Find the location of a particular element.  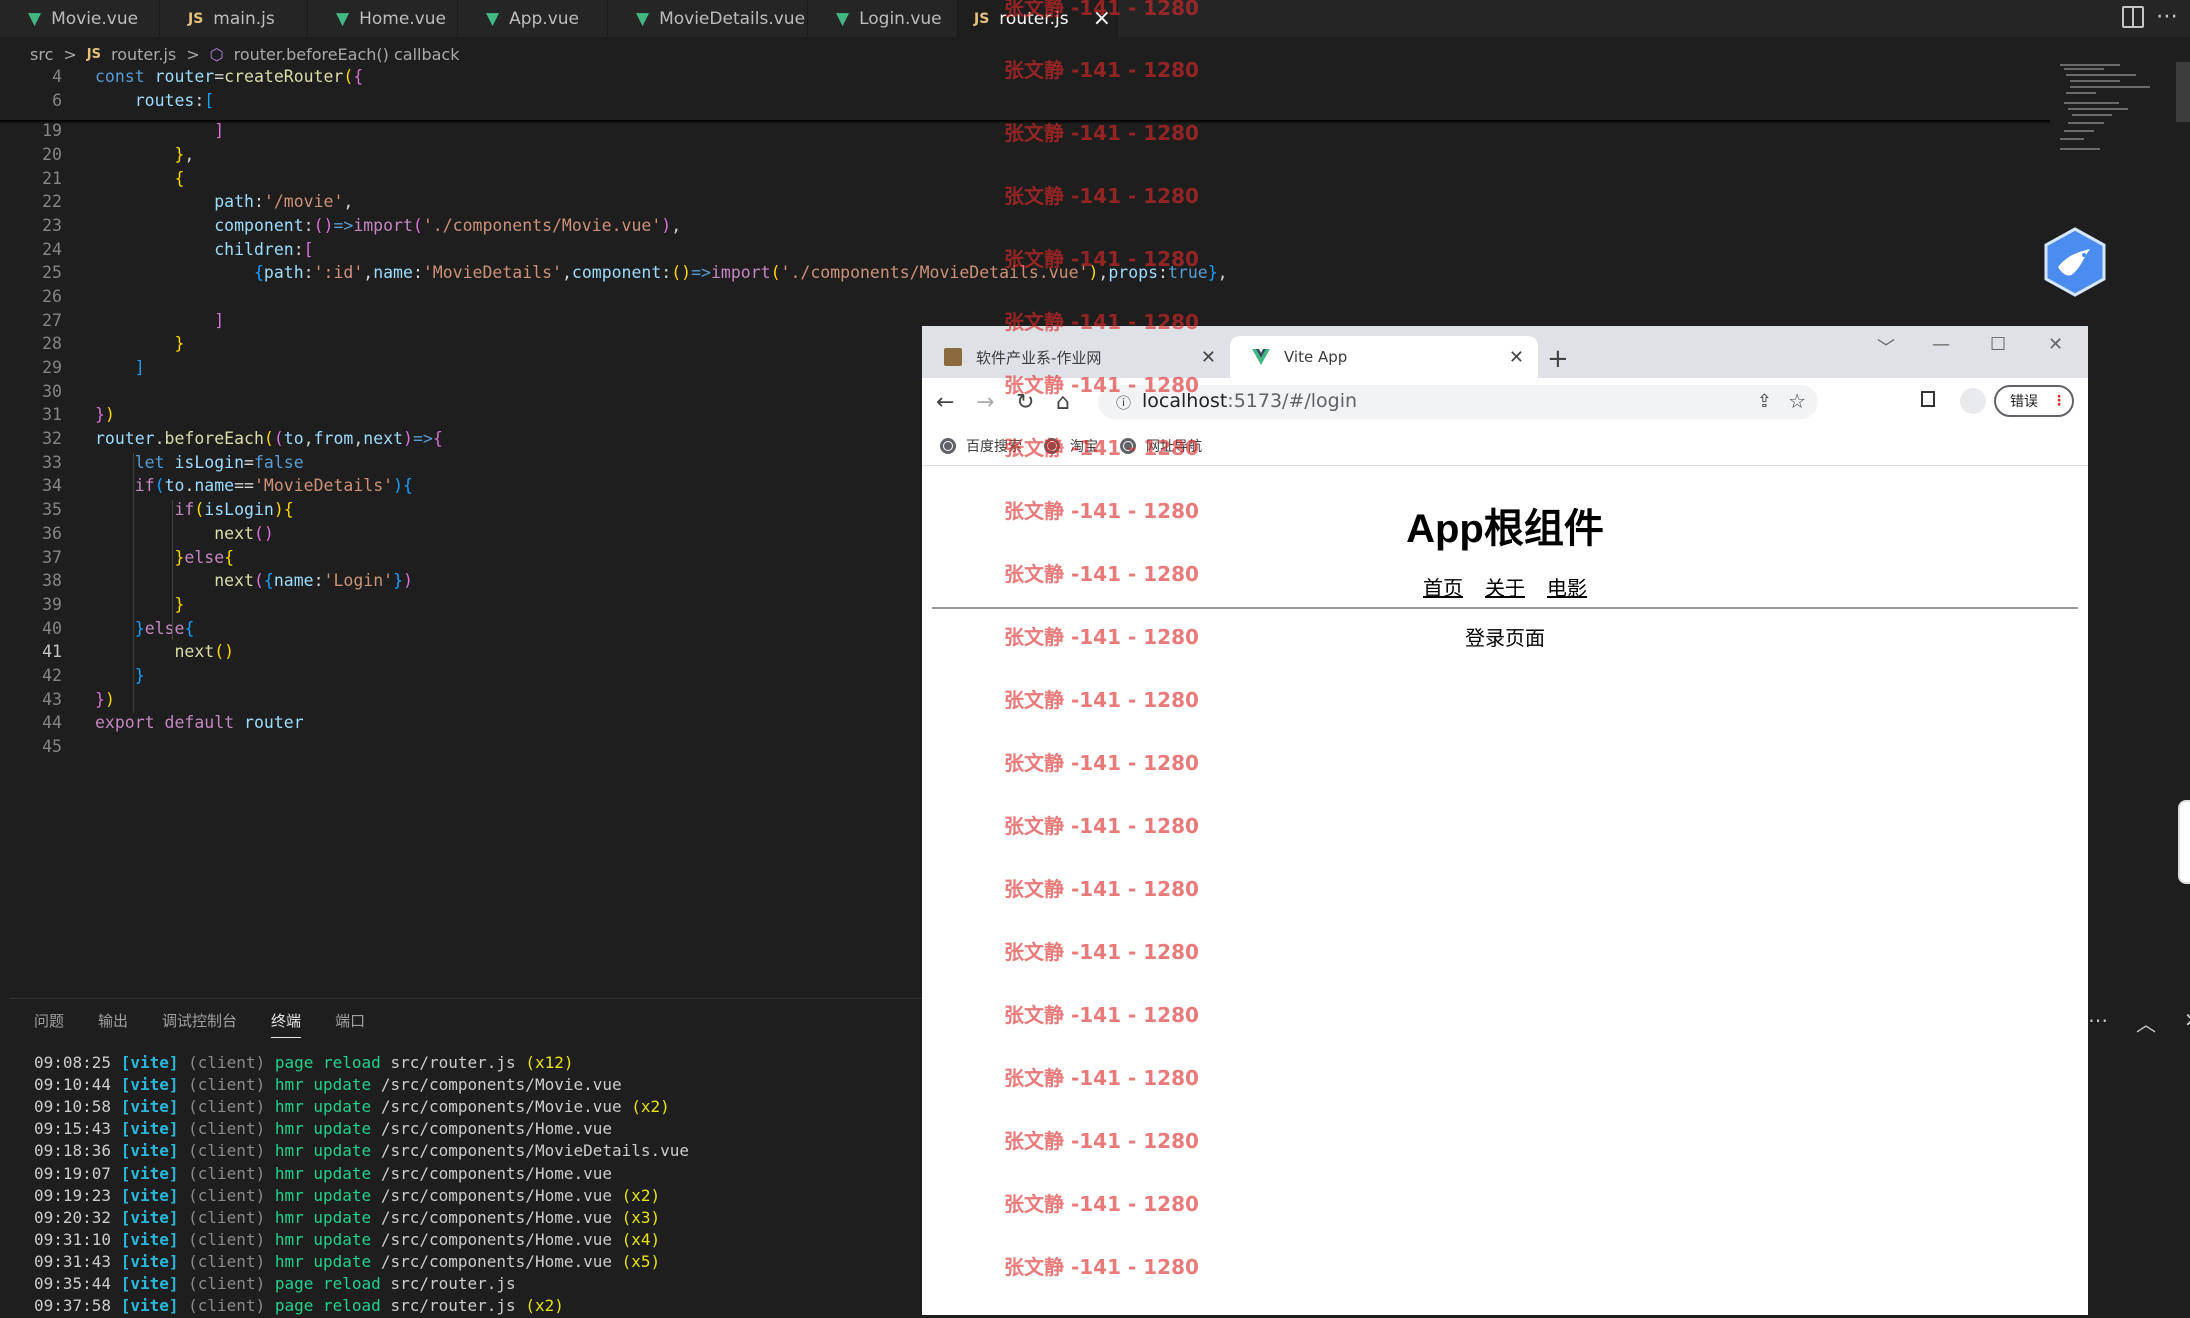

code-line: 22 path:'/movie', is located at coordinates (198, 201).